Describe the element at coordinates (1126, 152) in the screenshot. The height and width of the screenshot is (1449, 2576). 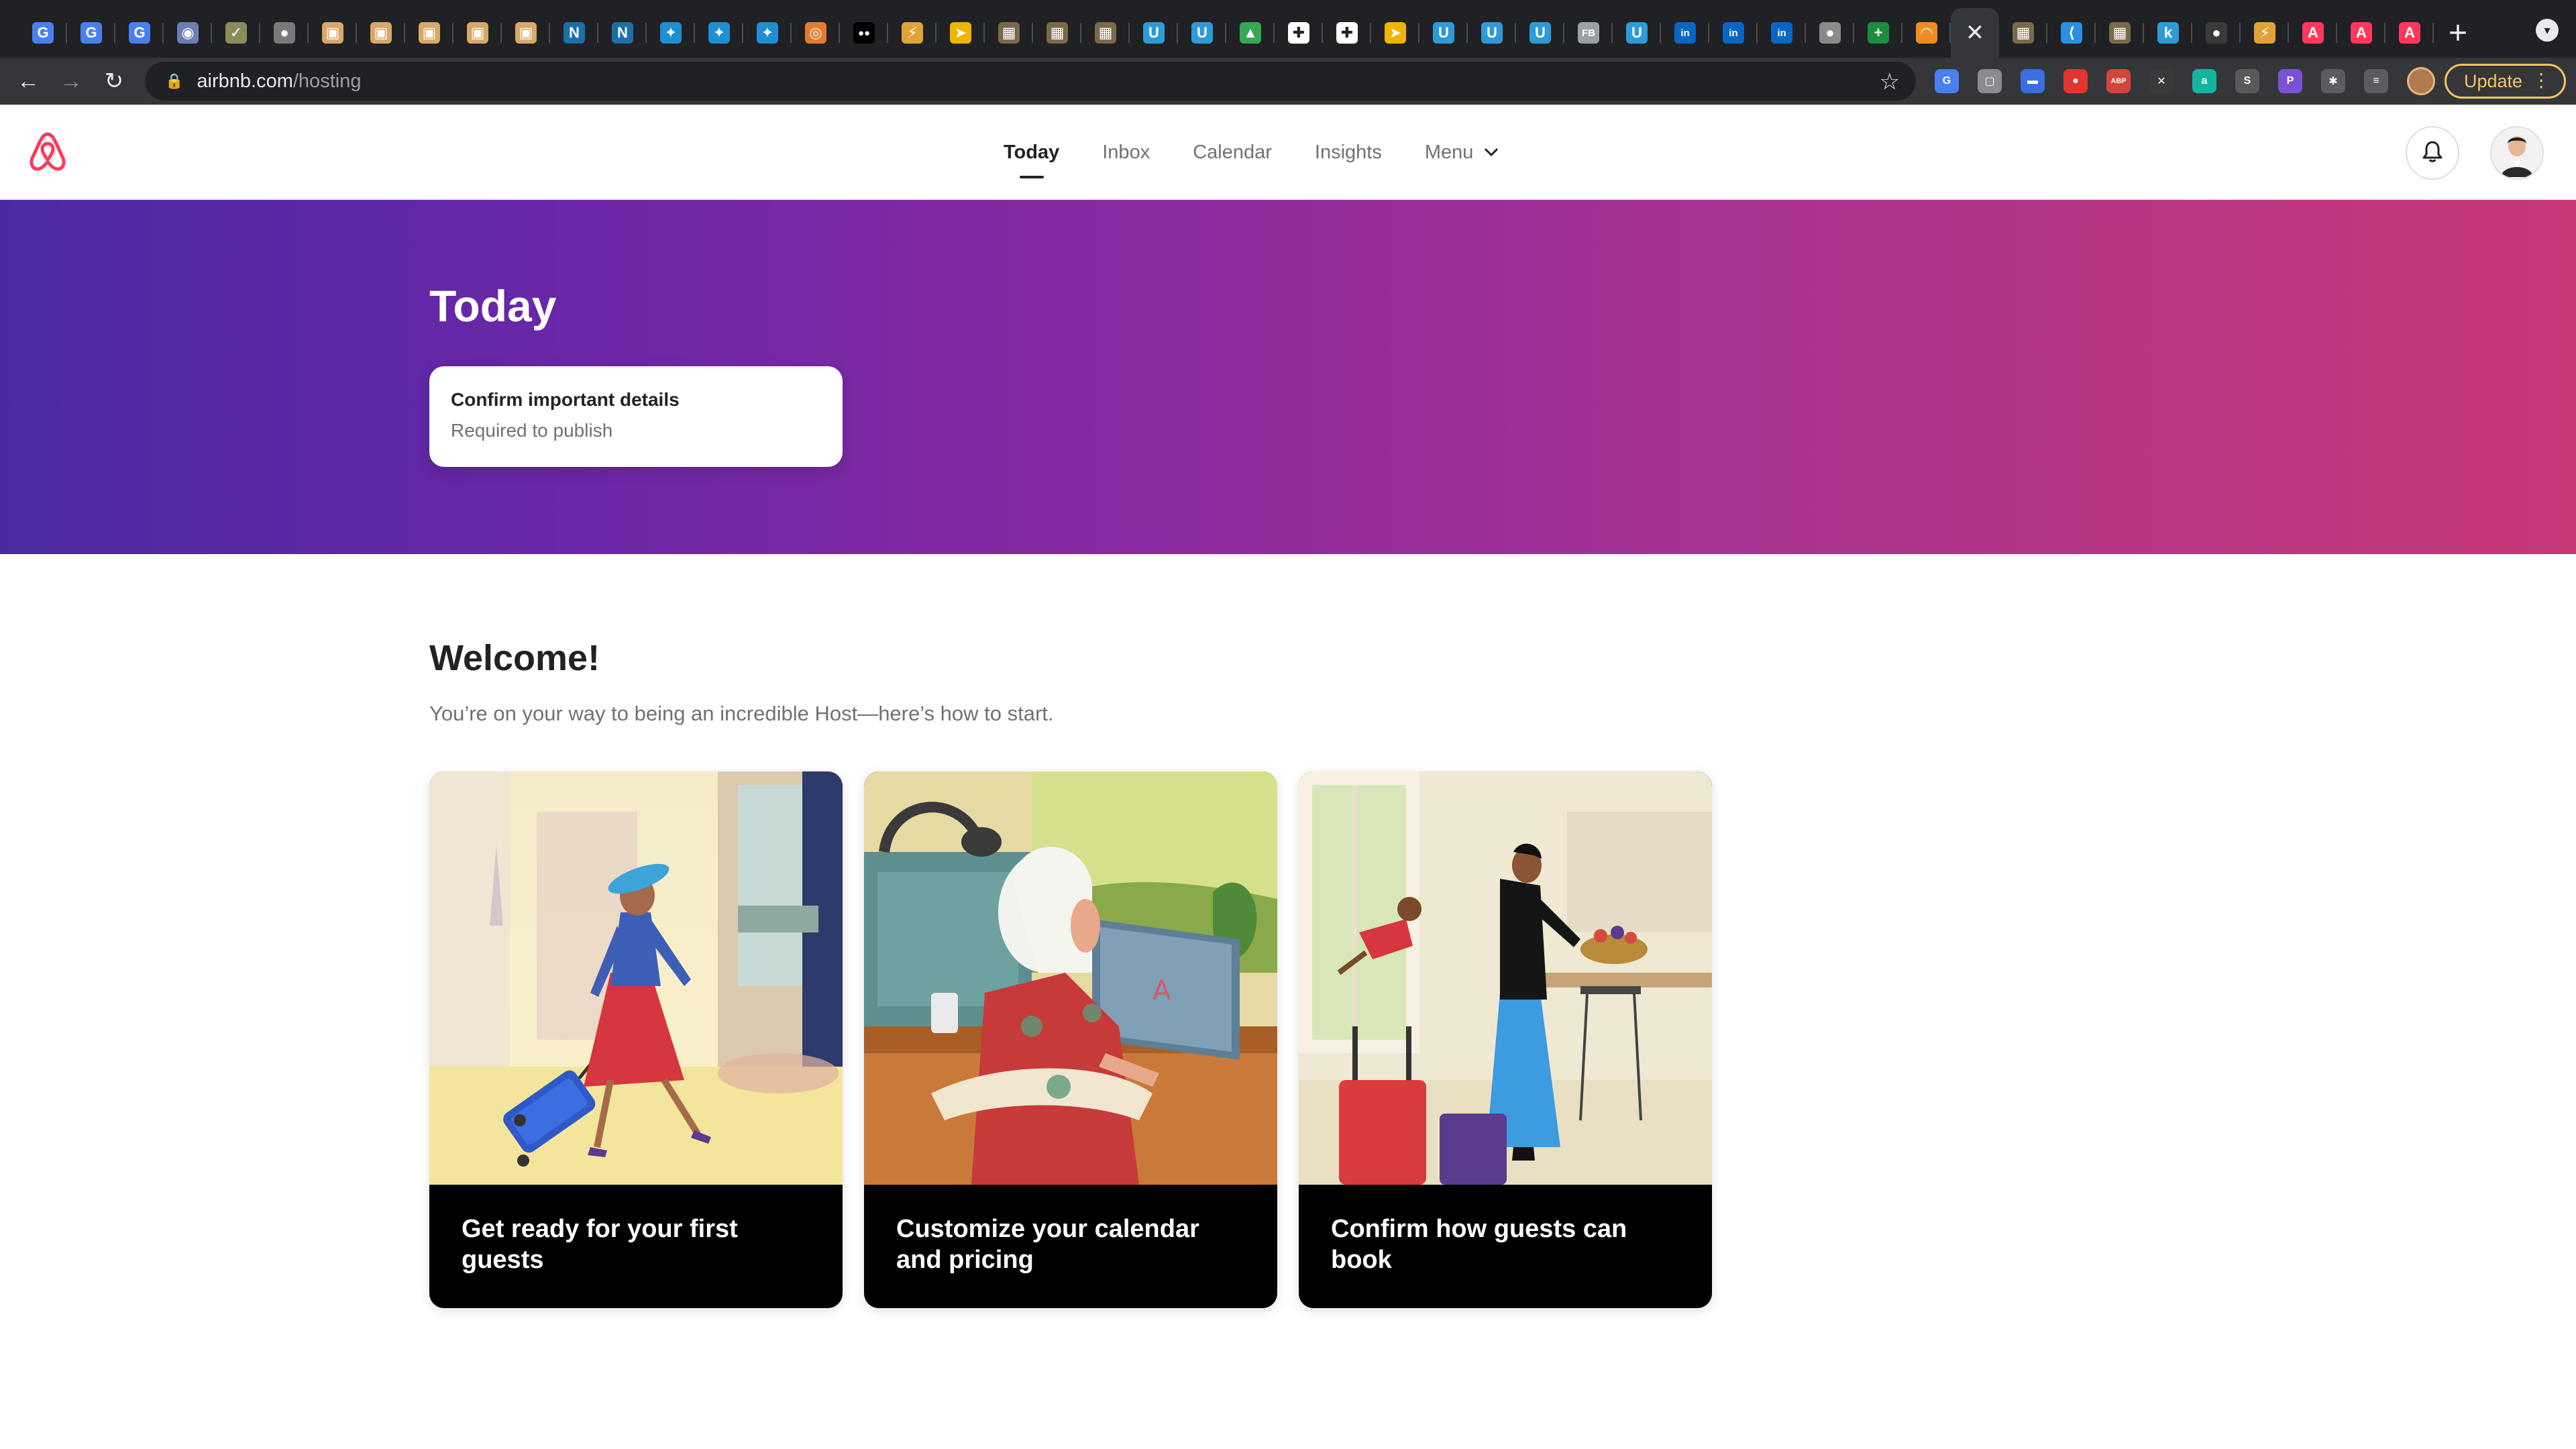
I see `nav-inbox: Inbox` at that location.